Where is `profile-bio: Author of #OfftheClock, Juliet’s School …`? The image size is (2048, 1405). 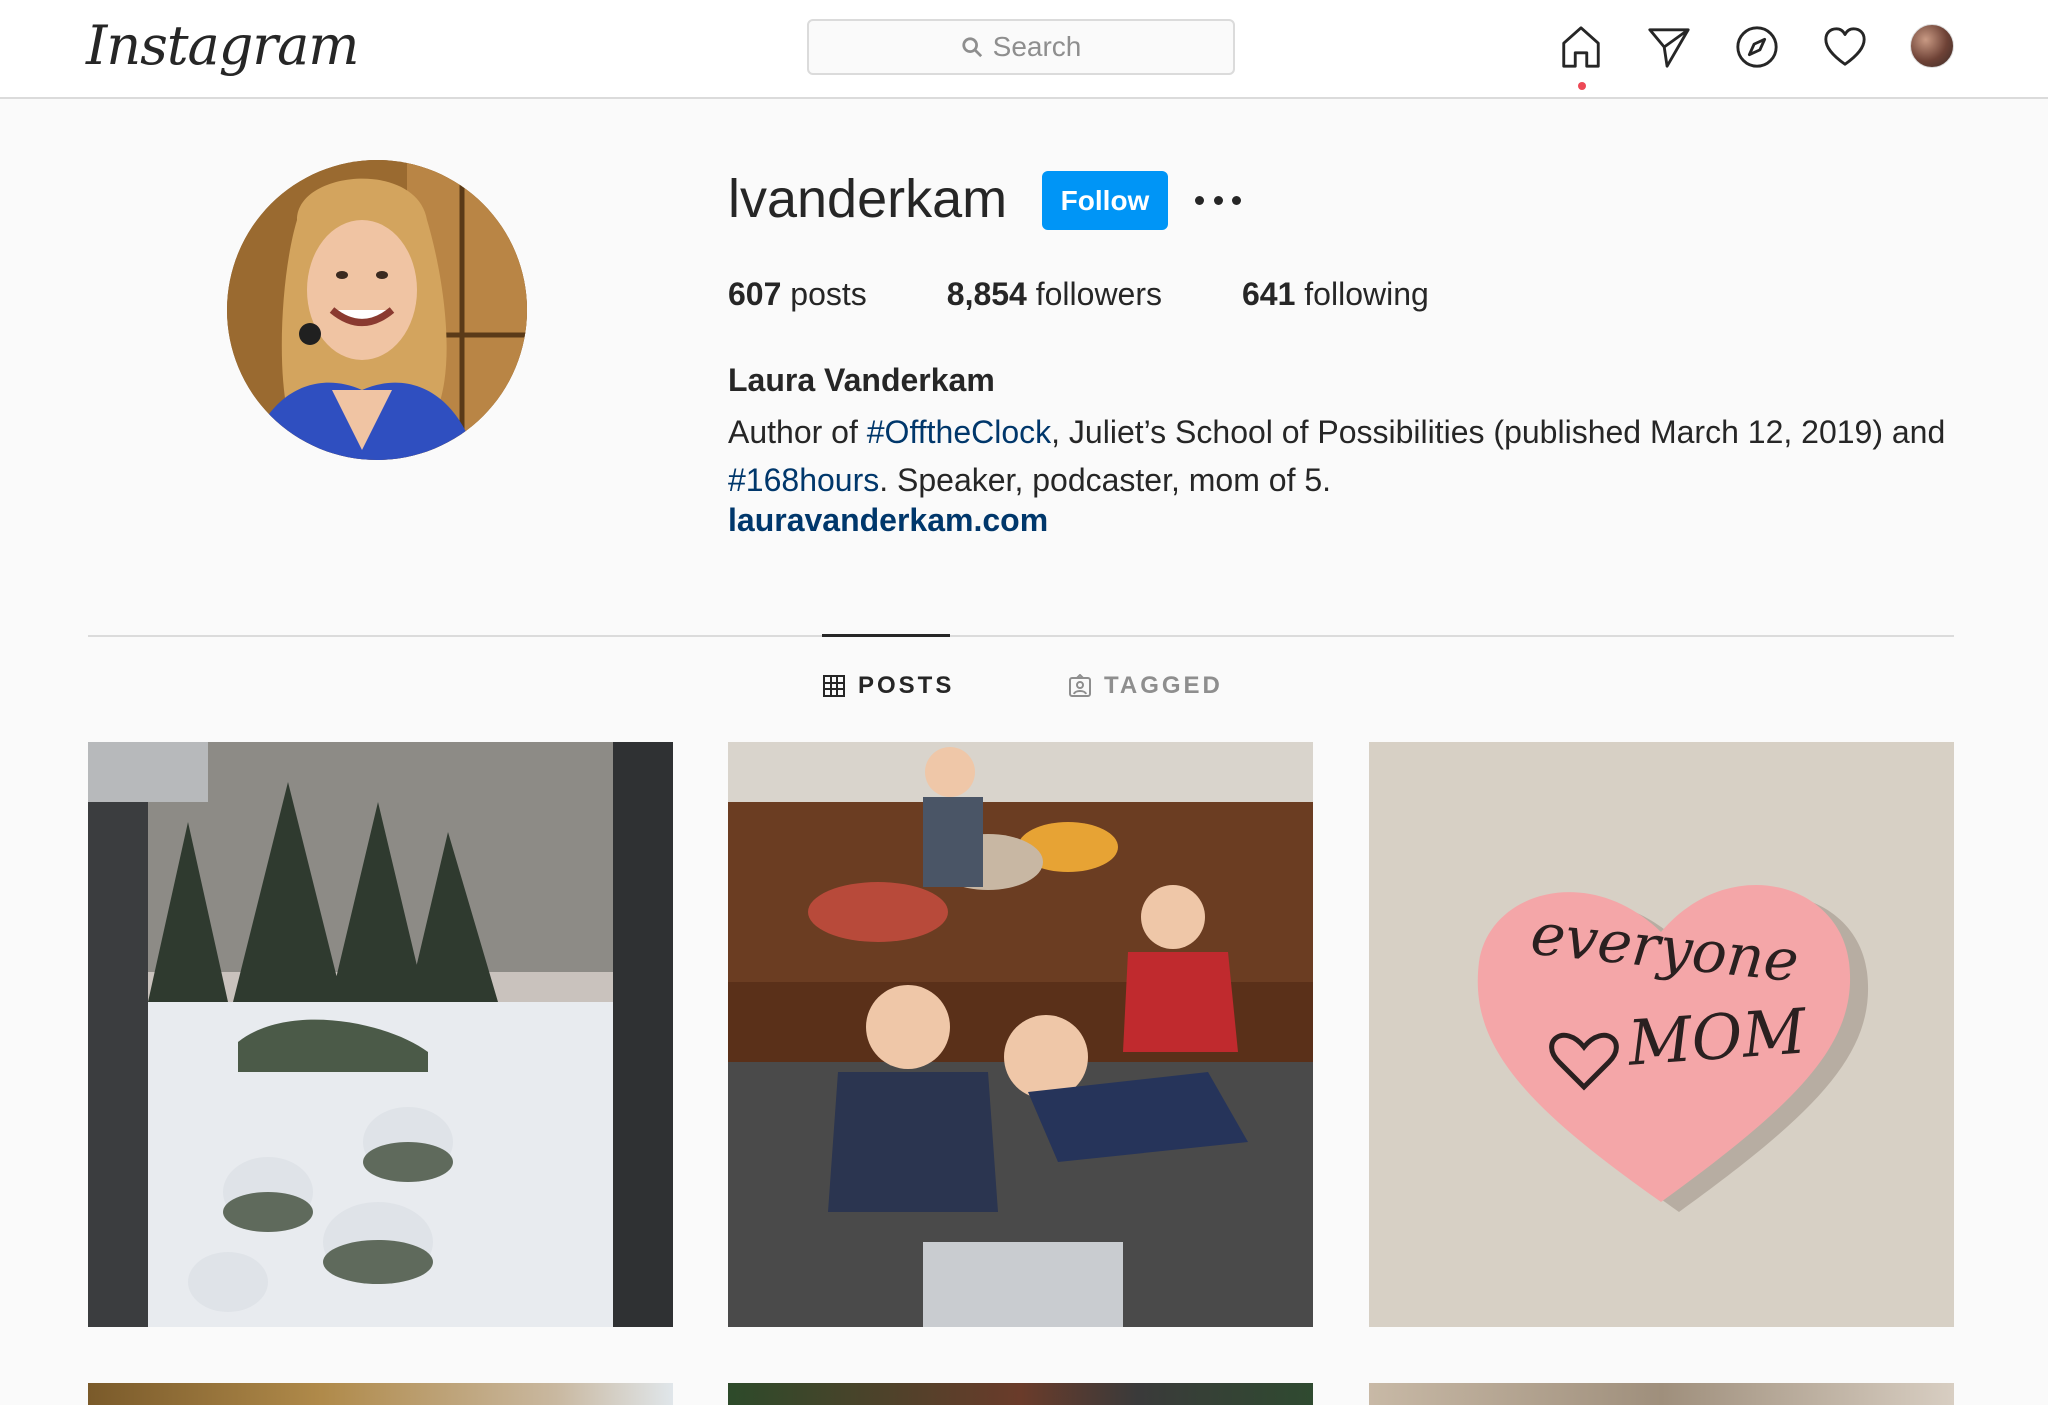
profile-bio: Author of #OfftheClock, Juliet’s School … is located at coordinates (1343, 456).